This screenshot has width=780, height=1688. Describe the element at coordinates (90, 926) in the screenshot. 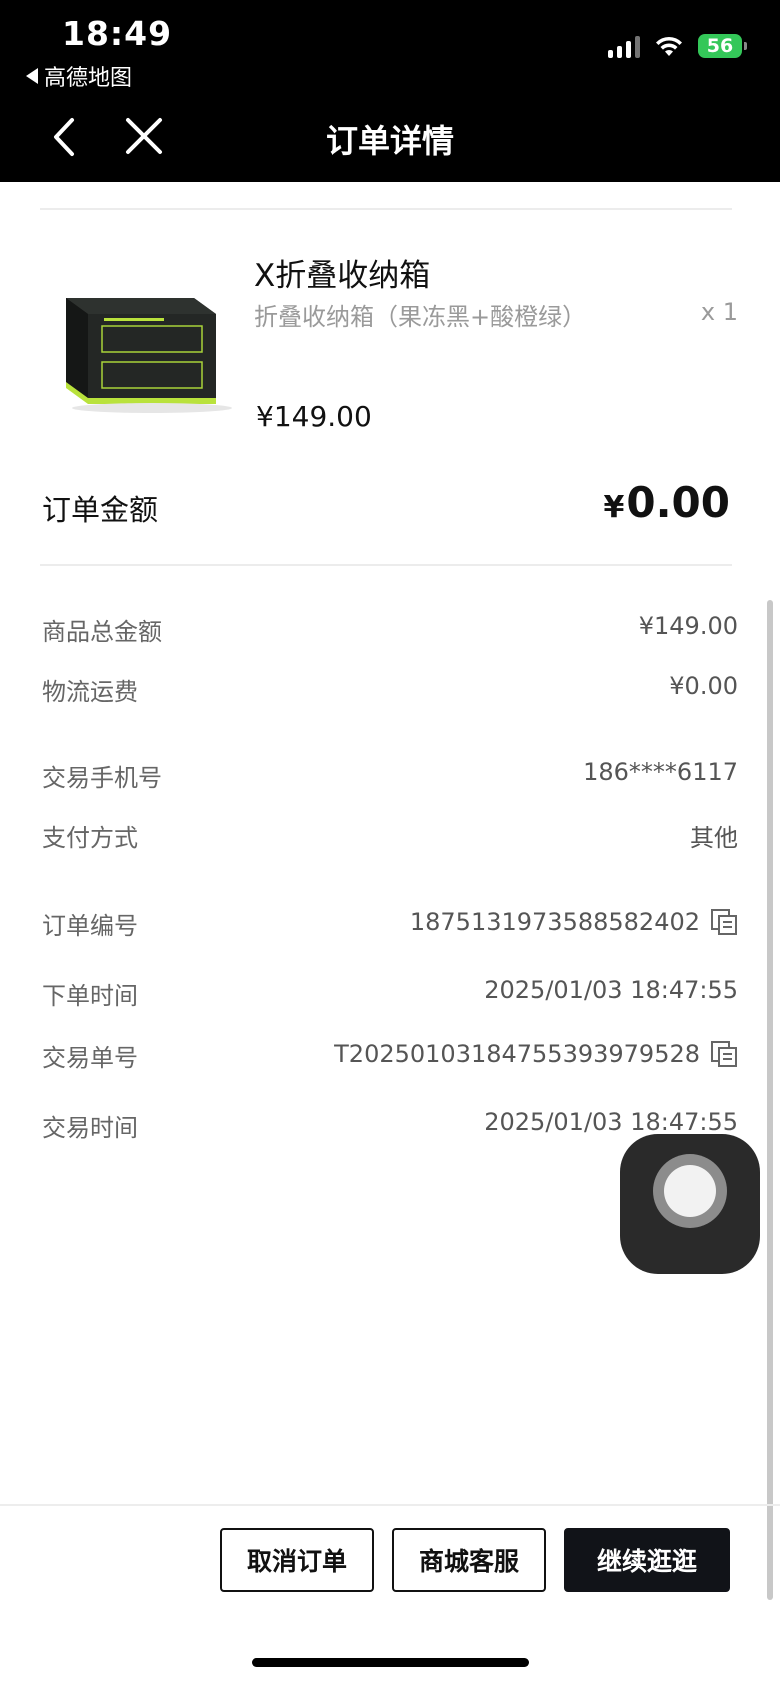

I see `detail-label-order-no: 订单编号` at that location.